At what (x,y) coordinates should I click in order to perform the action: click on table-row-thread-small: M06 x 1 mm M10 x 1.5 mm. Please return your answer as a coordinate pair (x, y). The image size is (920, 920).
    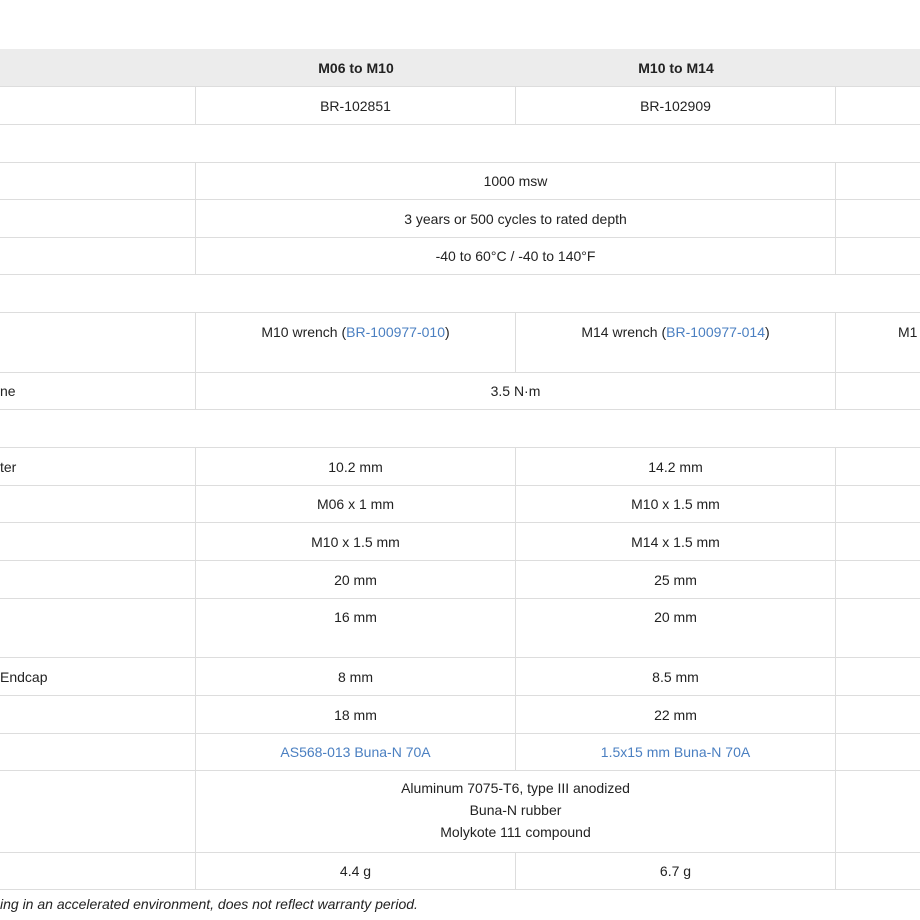
    Looking at the image, I should click on (460, 504).